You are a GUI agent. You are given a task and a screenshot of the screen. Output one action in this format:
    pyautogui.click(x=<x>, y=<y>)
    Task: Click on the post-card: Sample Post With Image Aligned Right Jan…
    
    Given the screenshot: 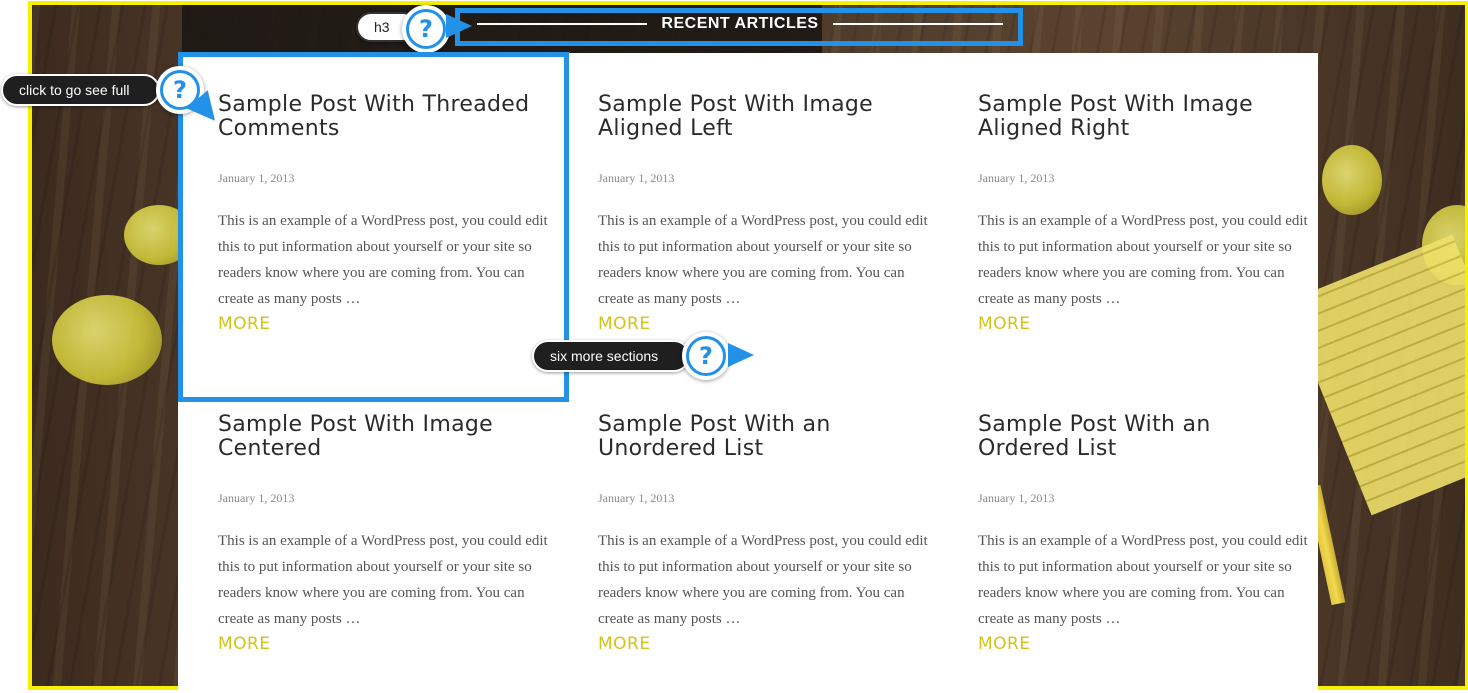 What is the action you would take?
    pyautogui.click(x=1143, y=214)
    